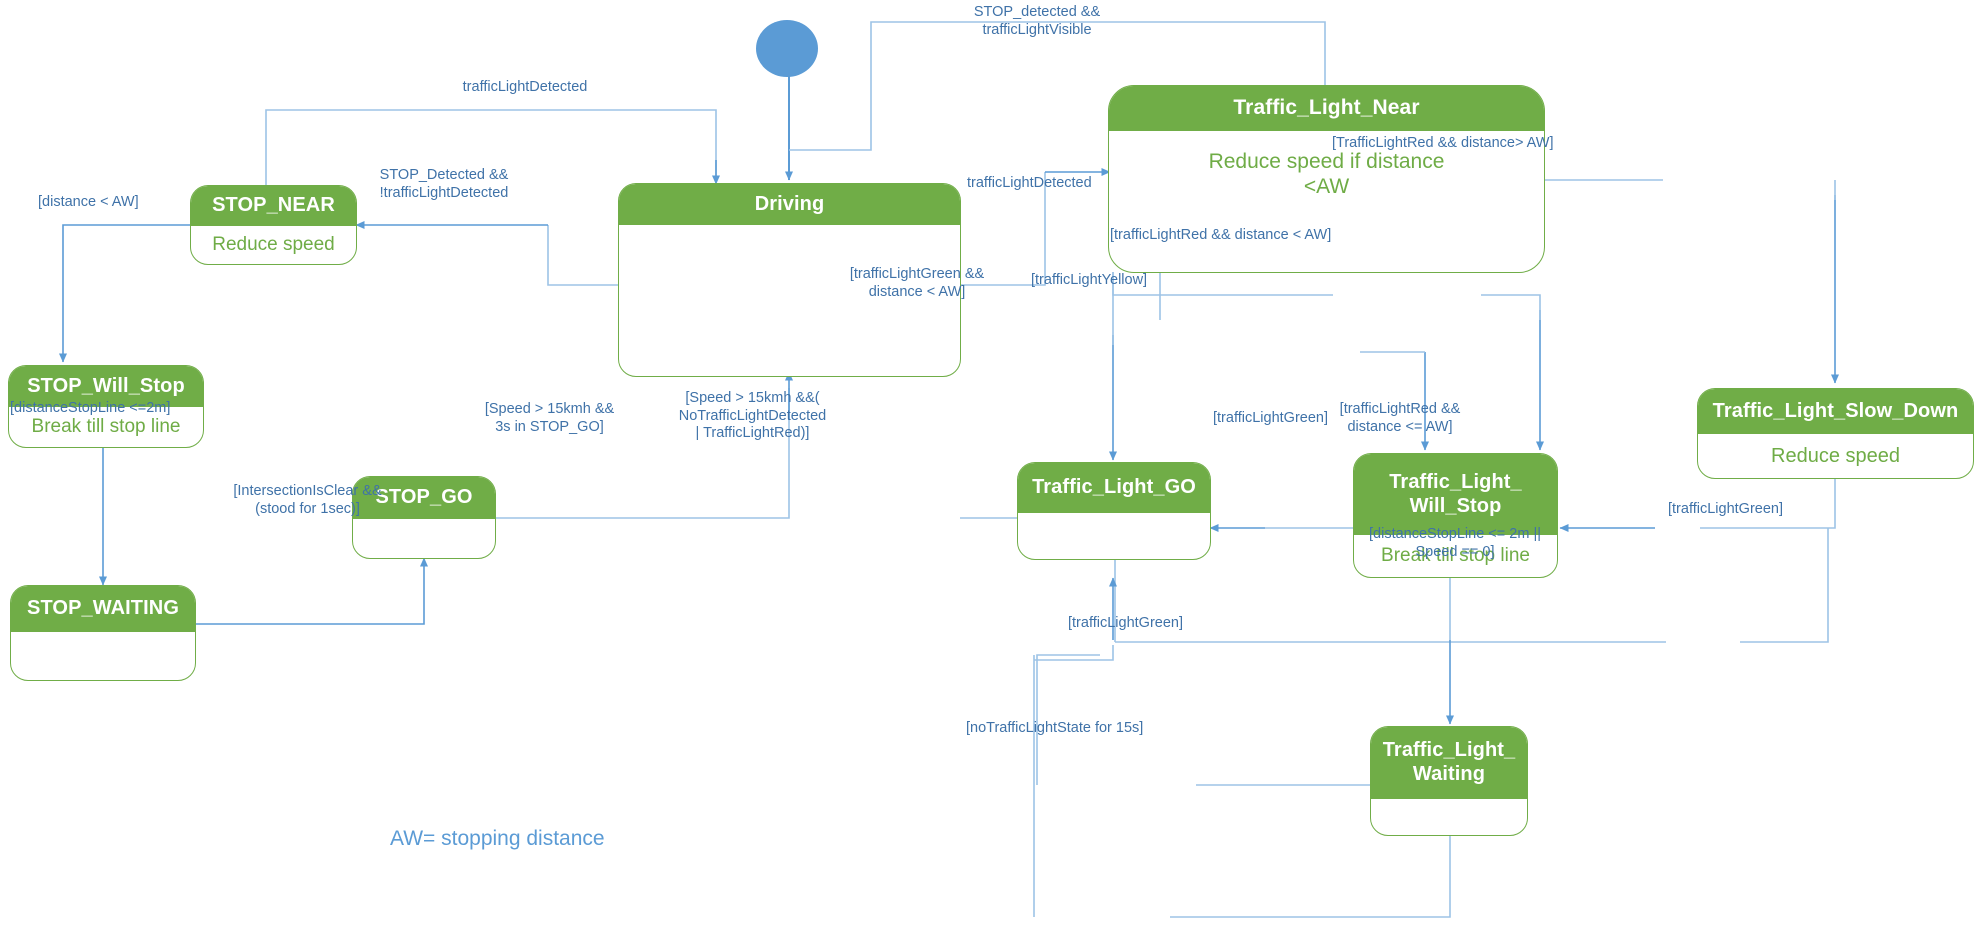  I want to click on transition-label-traffic-light-red-distance-less-aw: [trafficLightRed && distance < AW], so click(1221, 235).